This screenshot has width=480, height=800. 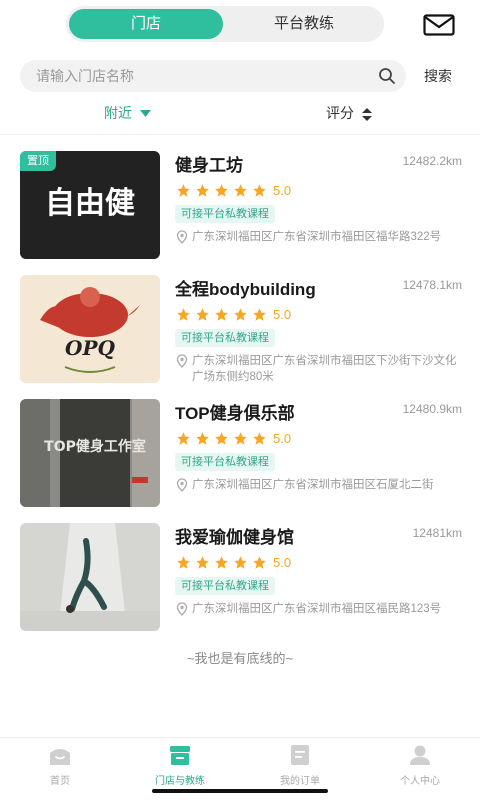 I want to click on store-thumbnail: 自由健 置顶, so click(x=90, y=205).